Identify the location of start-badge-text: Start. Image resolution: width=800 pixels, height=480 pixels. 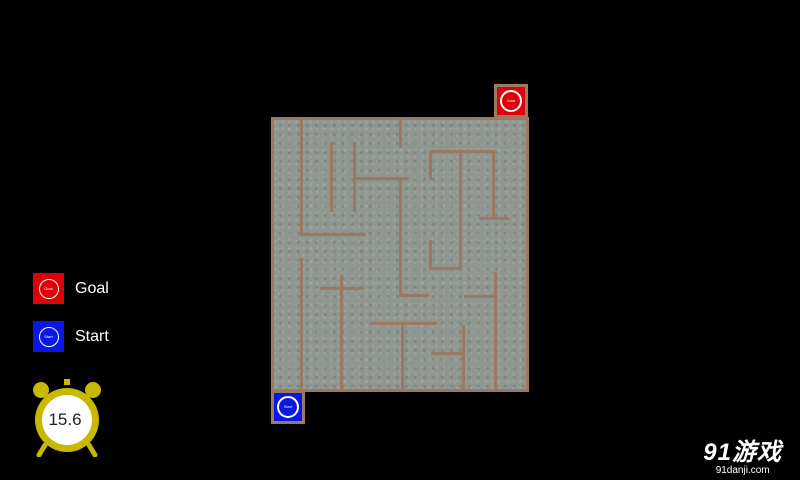
(288, 406).